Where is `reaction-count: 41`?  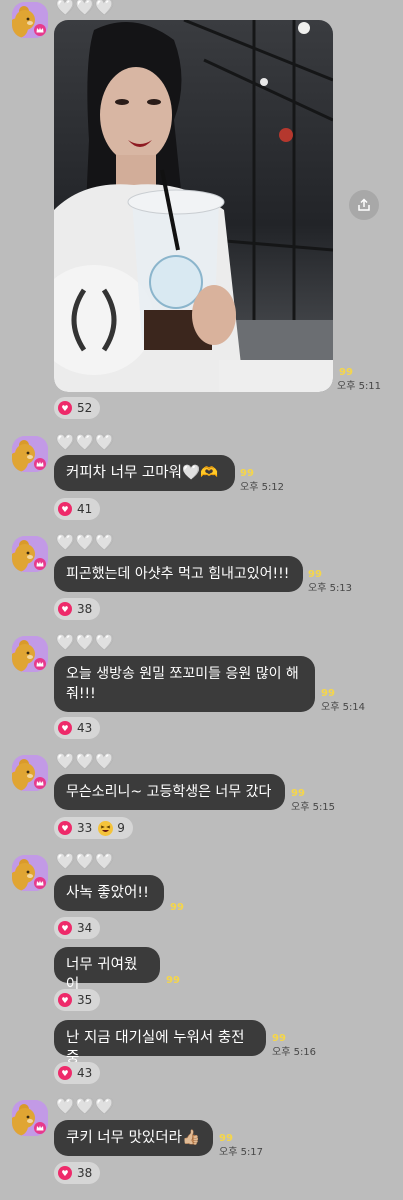 reaction-count: 41 is located at coordinates (85, 509).